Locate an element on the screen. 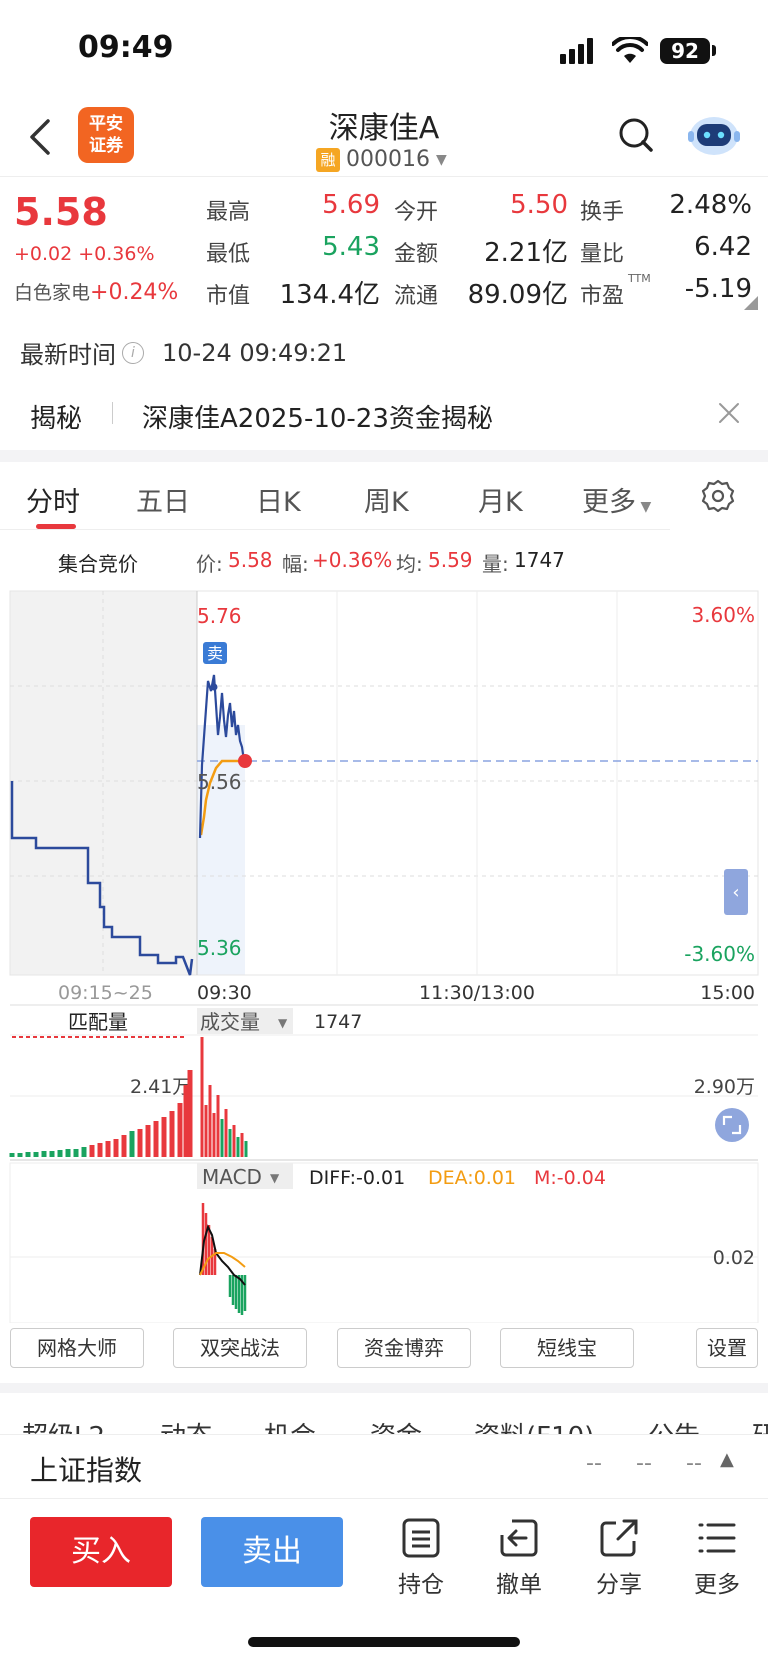  pe-label: 市盈 is located at coordinates (602, 296).